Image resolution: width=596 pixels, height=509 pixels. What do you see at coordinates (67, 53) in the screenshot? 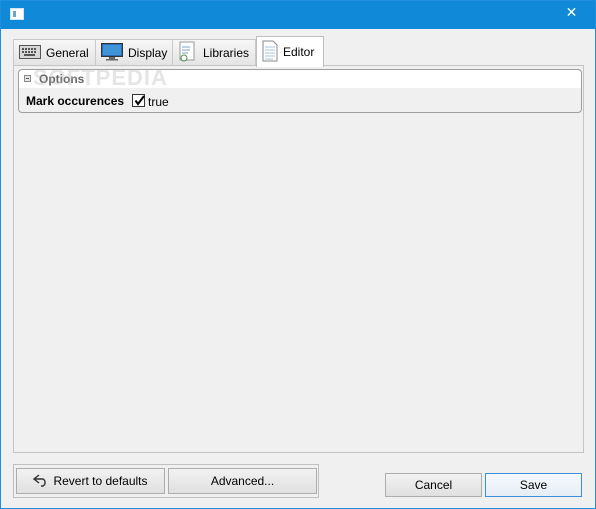
I see `tab-general-label: General` at bounding box center [67, 53].